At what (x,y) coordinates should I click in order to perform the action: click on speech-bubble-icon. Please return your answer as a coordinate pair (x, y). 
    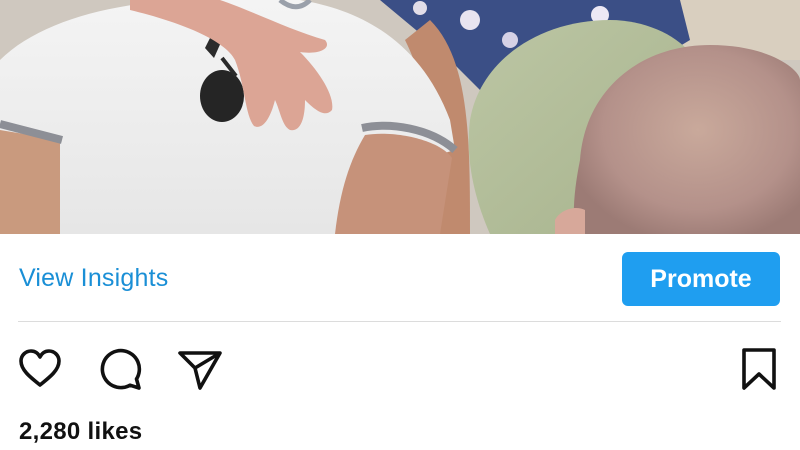
    Looking at the image, I should click on (120, 369).